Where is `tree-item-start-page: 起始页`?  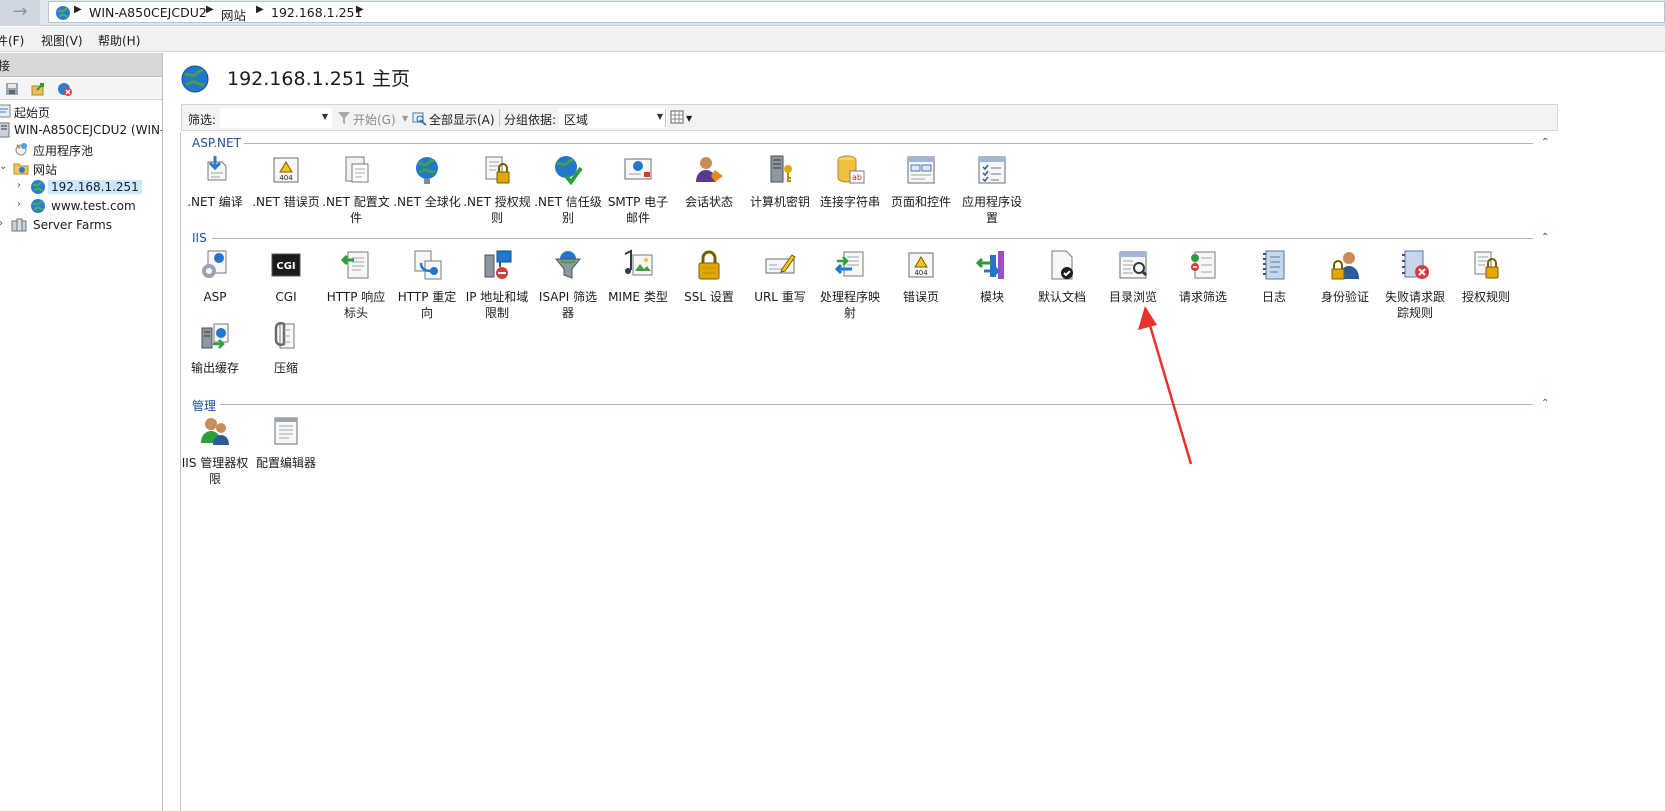 tree-item-start-page: 起始页 is located at coordinates (81, 111).